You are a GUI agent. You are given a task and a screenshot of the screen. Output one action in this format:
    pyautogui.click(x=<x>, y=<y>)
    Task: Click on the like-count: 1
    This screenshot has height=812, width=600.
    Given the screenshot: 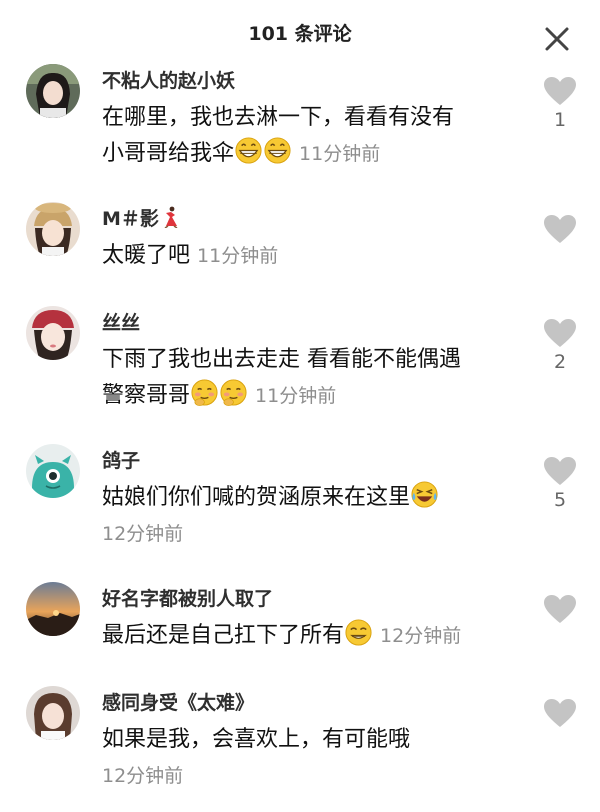 What is the action you would take?
    pyautogui.click(x=560, y=120)
    